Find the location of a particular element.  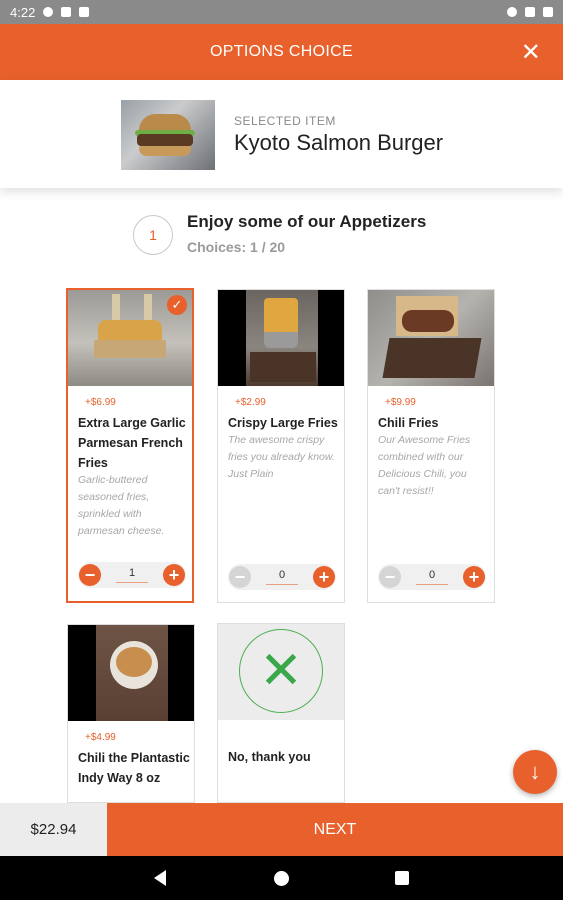

system-nav-bar is located at coordinates (281, 878).